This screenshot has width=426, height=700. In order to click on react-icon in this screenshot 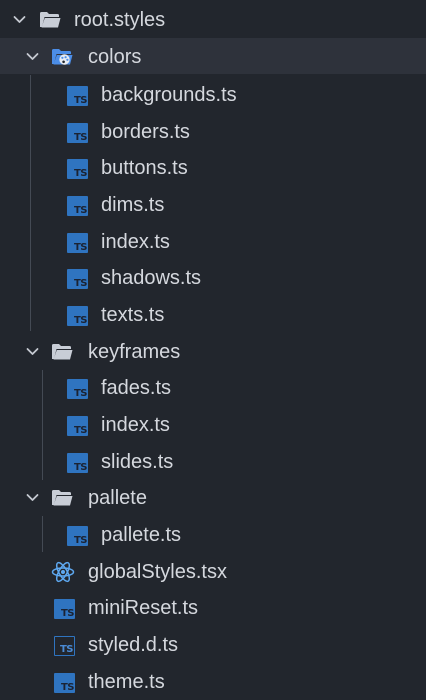, I will do `click(63, 572)`.